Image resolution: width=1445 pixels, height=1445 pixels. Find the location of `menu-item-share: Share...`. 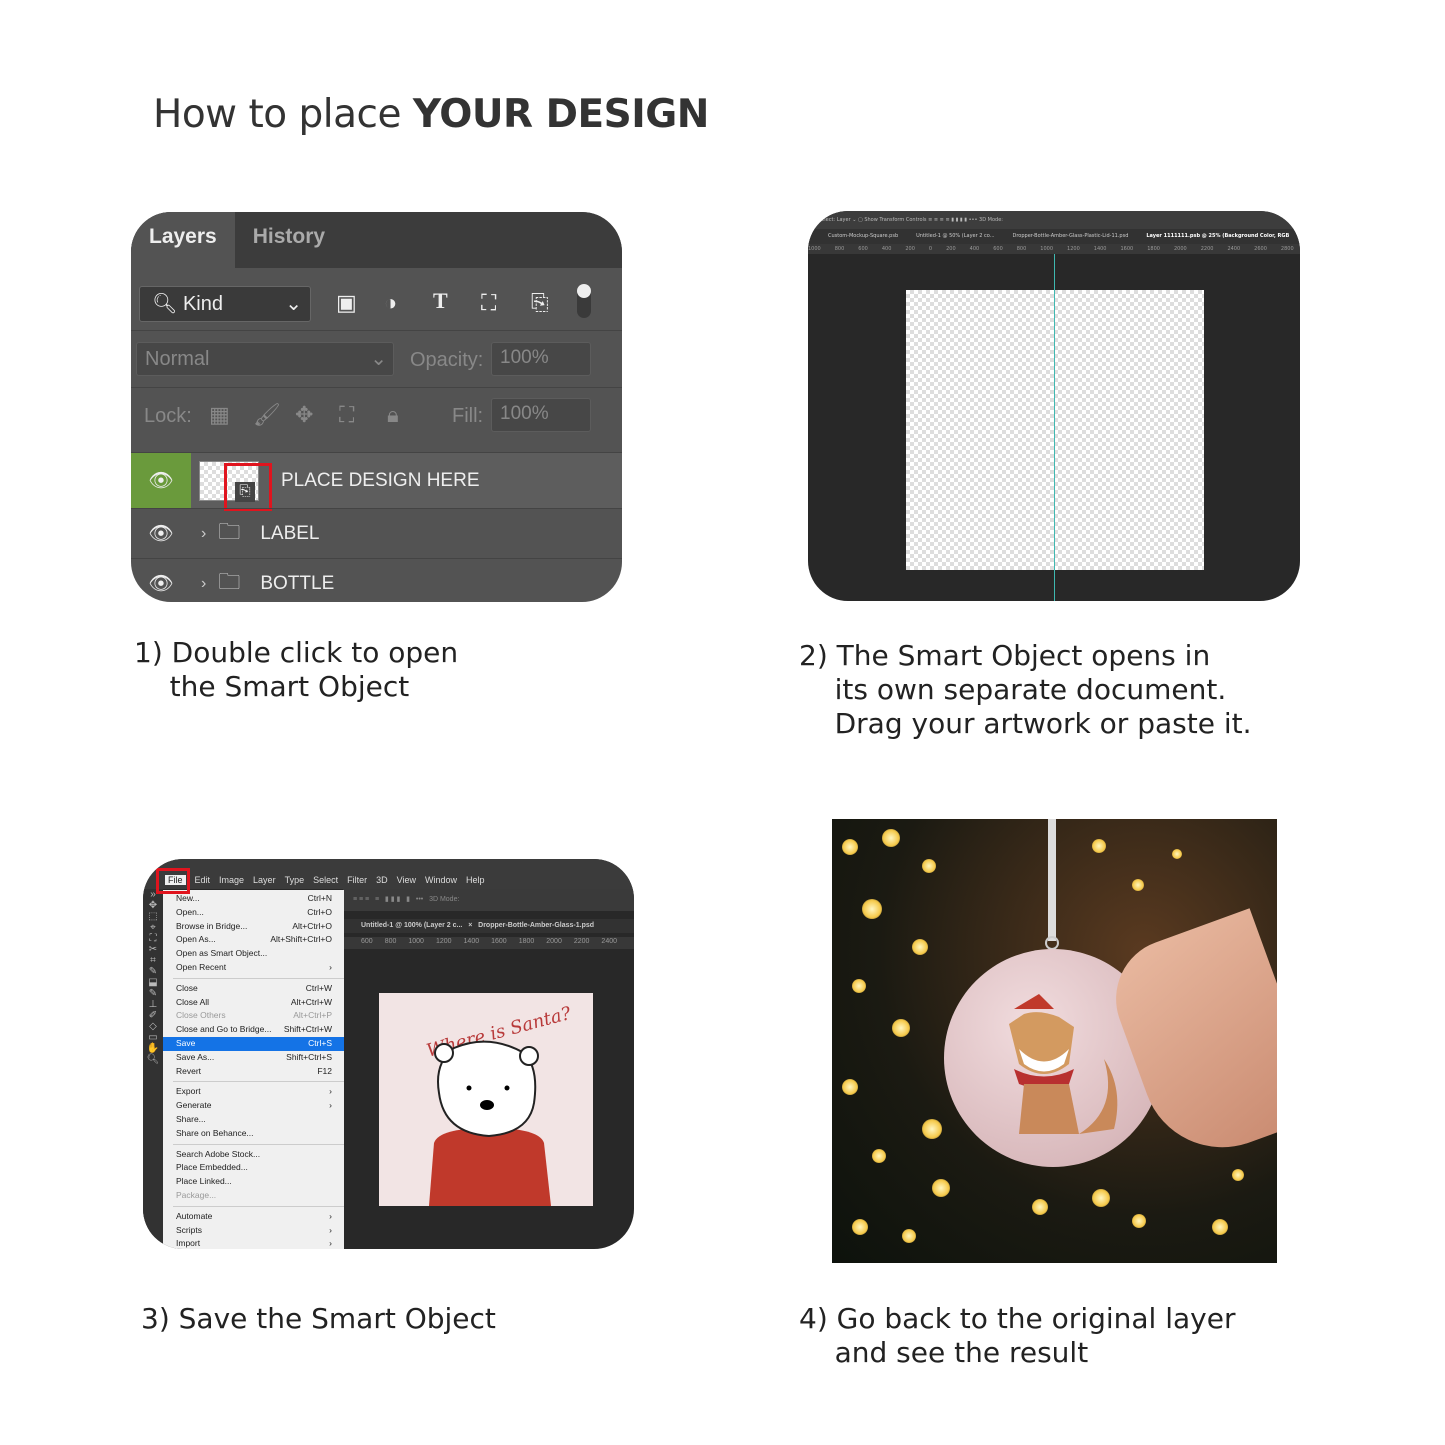

menu-item-share: Share... is located at coordinates (253, 1120).